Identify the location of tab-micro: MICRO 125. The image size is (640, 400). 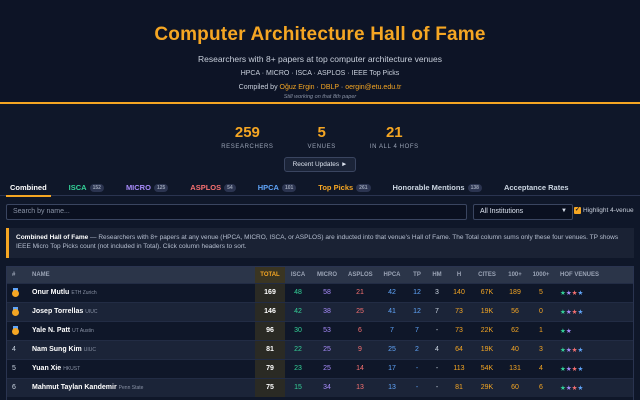
(147, 186).